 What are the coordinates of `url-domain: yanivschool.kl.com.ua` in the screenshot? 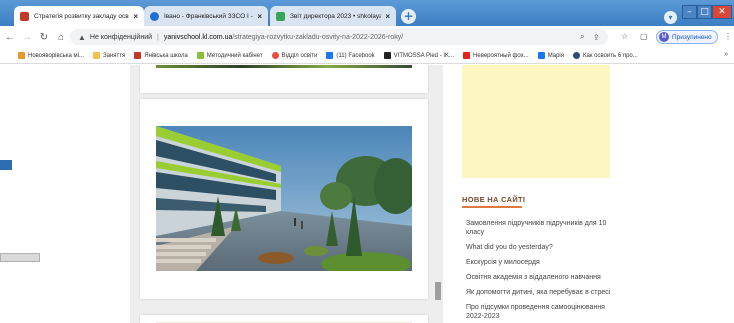 It's located at (198, 37).